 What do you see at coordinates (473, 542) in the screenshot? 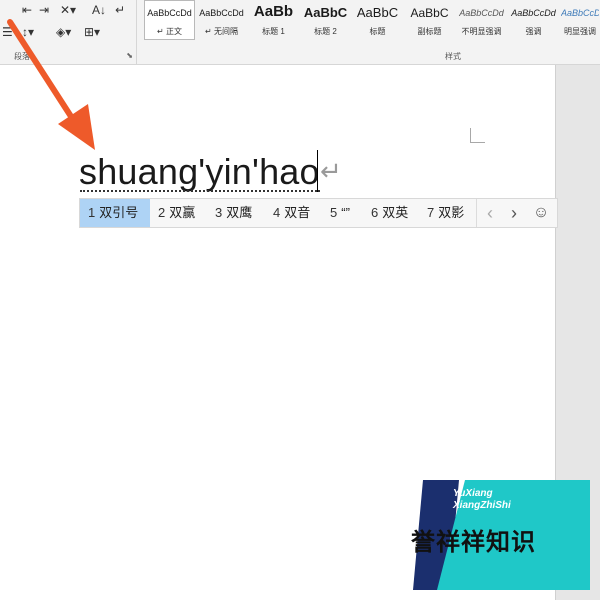
I see `watermark-cn: 誉祥祥知识` at bounding box center [473, 542].